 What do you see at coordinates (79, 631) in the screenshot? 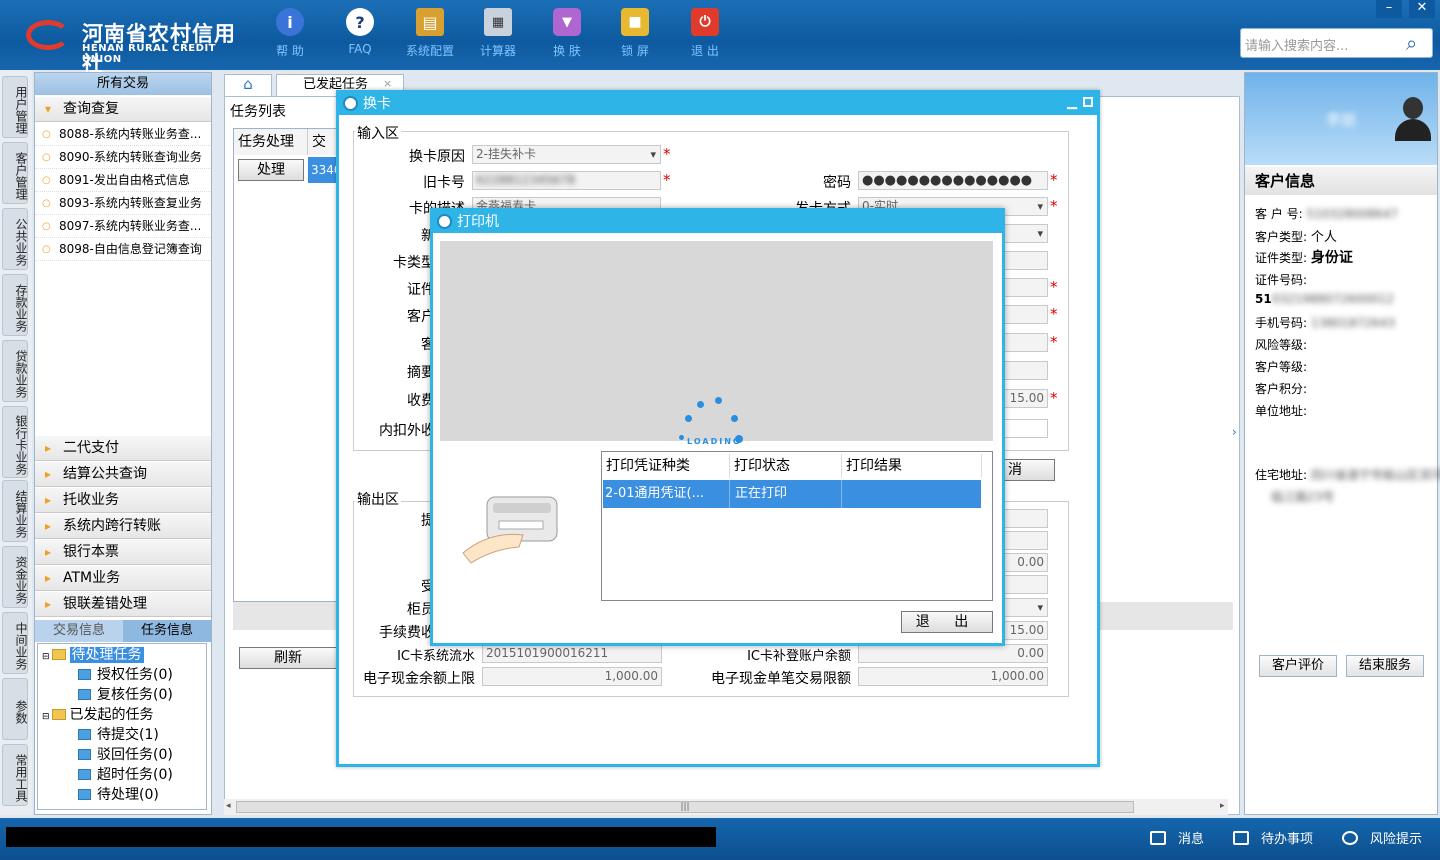
I see `tab-trade-info: 交易信息` at bounding box center [79, 631].